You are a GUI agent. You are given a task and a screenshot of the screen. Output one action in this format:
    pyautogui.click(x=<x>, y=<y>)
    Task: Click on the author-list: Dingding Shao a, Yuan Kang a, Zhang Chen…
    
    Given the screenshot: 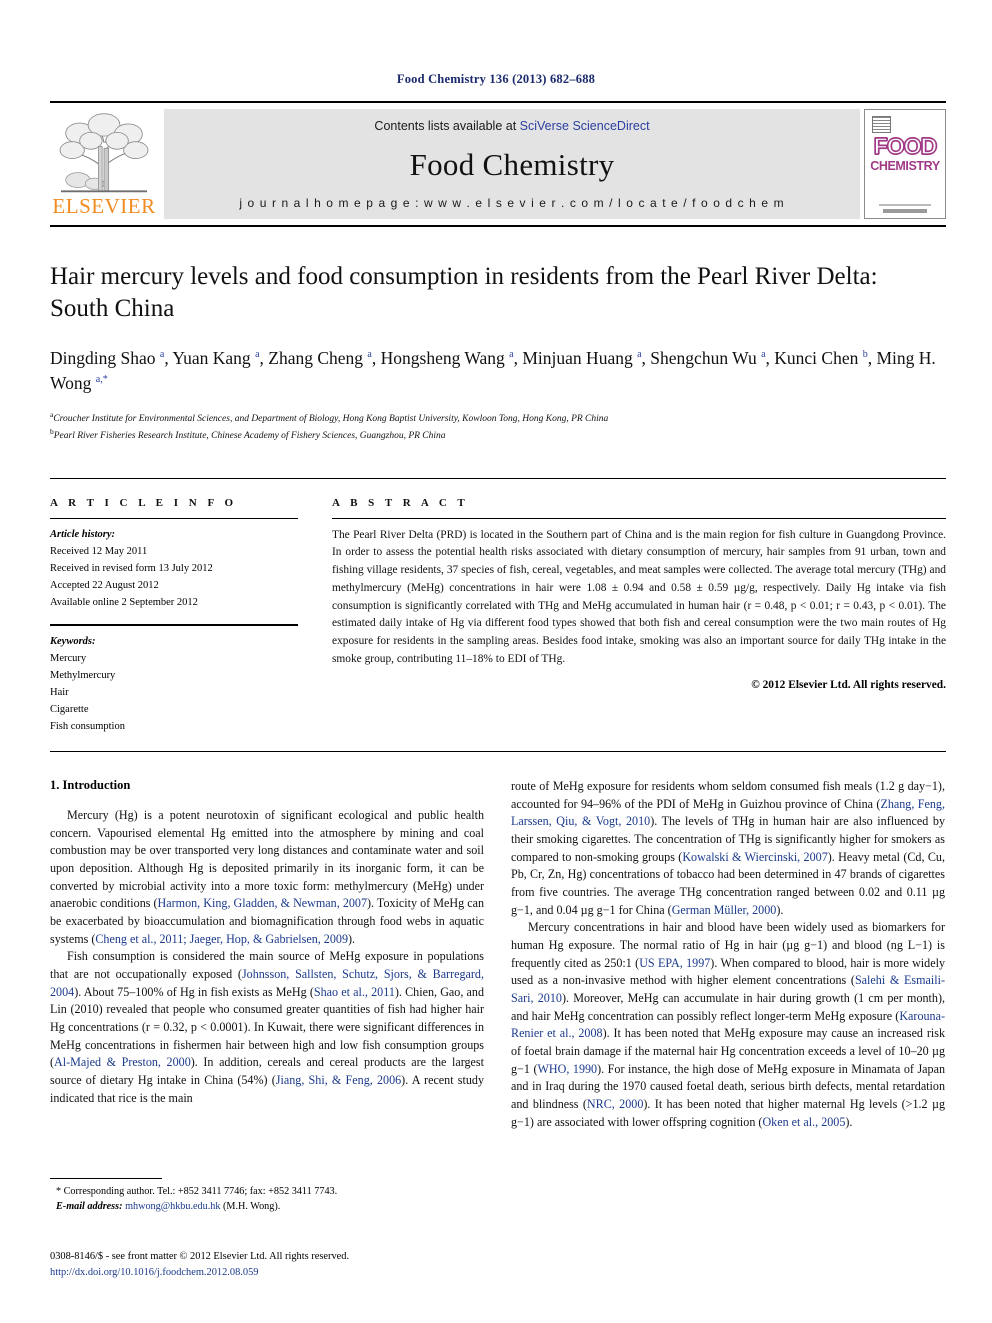 What is the action you would take?
    pyautogui.click(x=493, y=371)
    